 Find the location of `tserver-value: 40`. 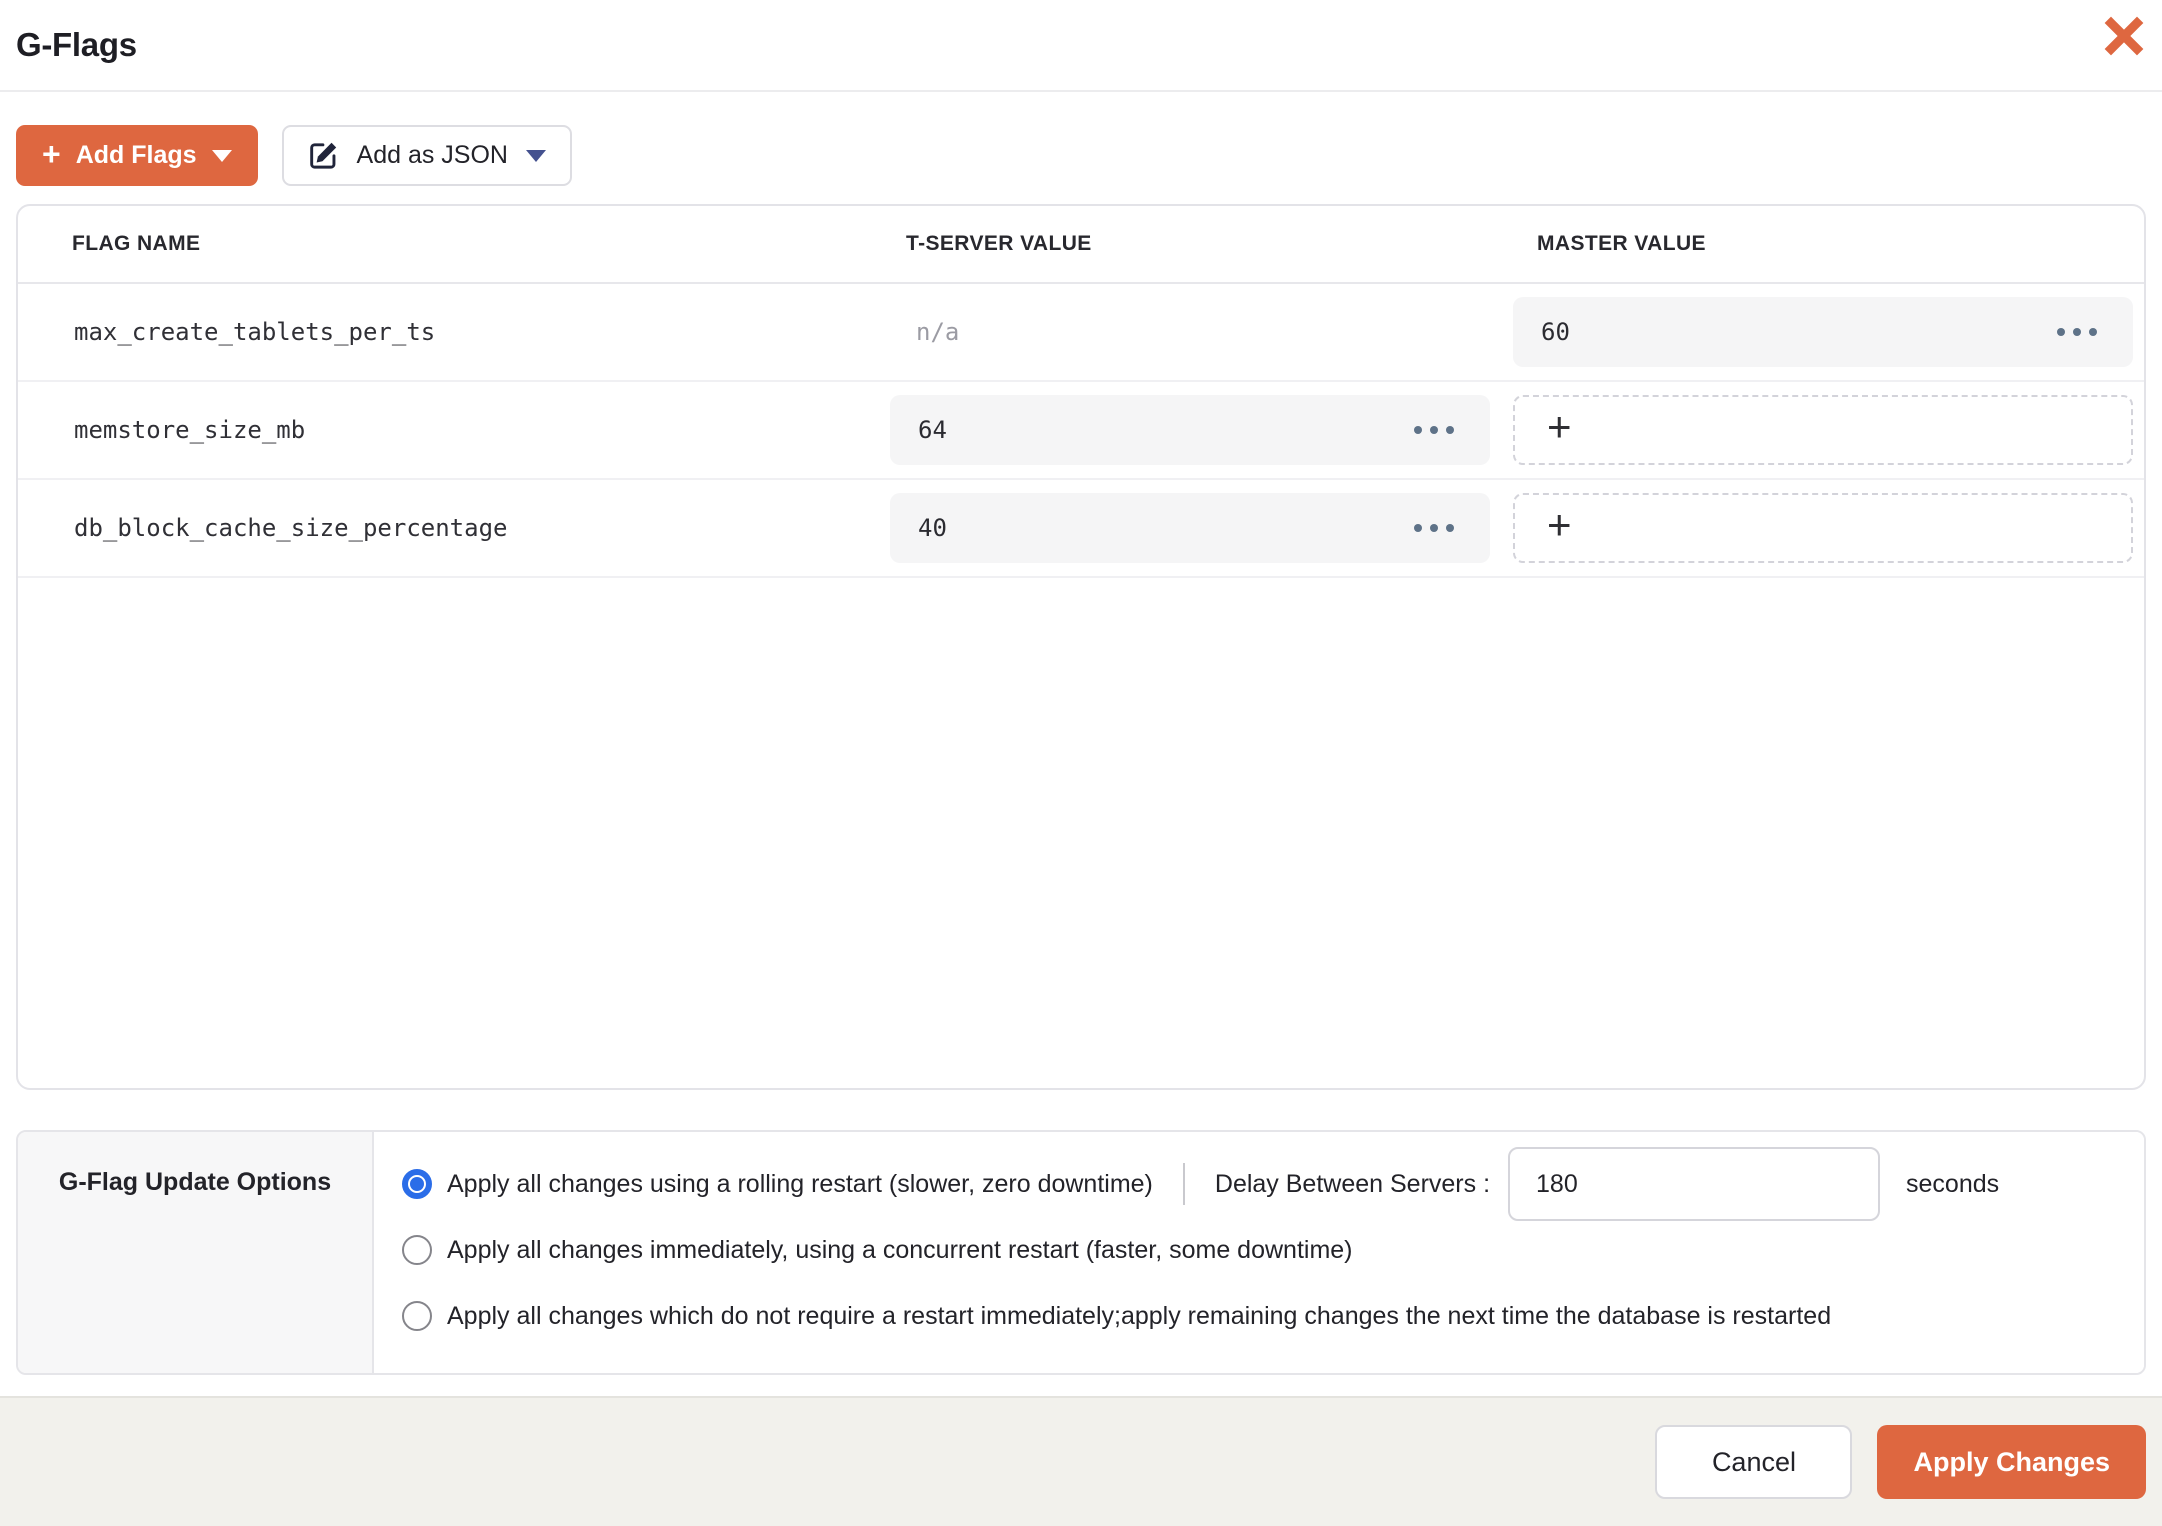

tserver-value: 40 is located at coordinates (932, 528).